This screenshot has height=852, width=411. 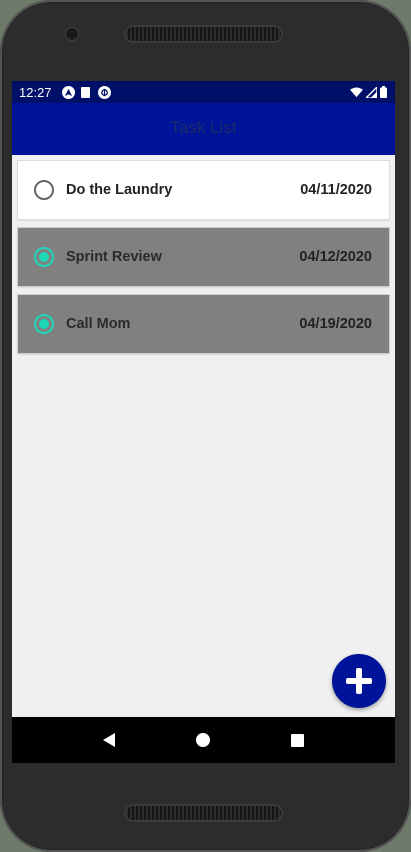 I want to click on task-name: Sprint Review, so click(x=114, y=257).